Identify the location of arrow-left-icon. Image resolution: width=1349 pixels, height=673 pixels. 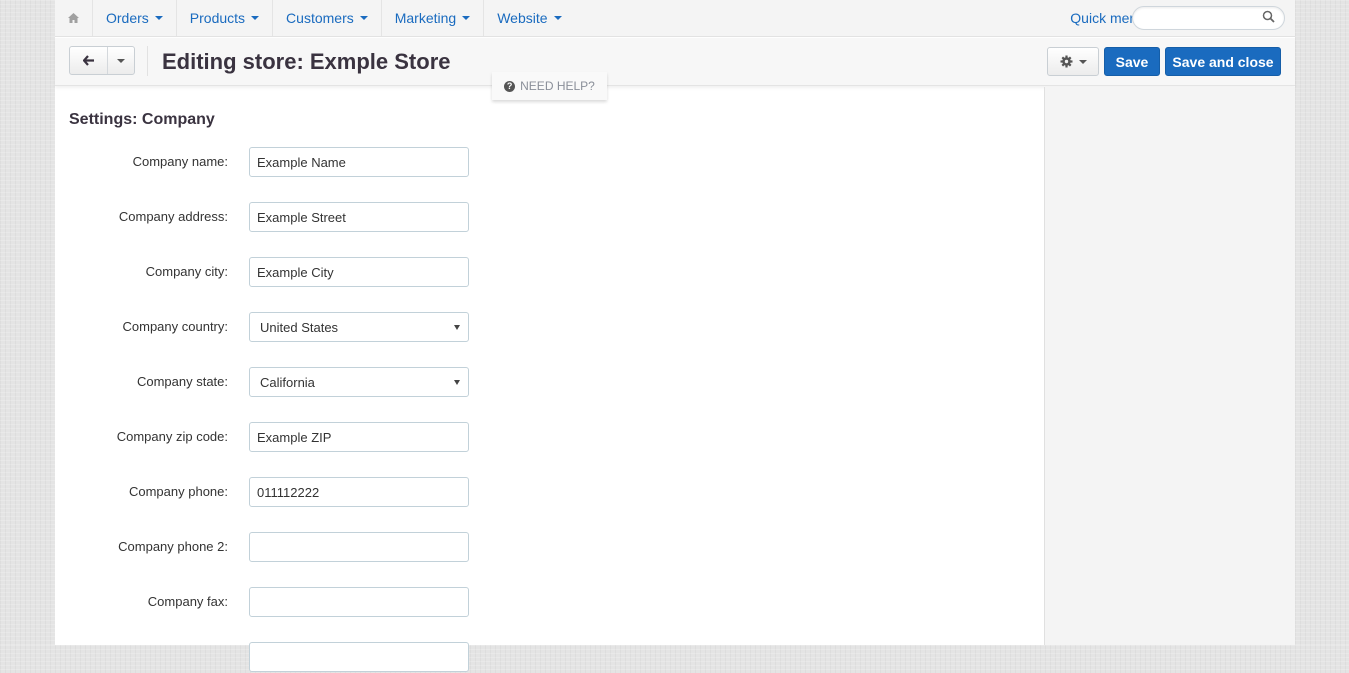
(88, 60).